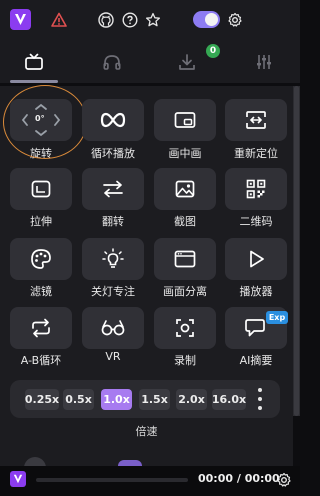 The width and height of the screenshot is (320, 496). I want to click on reposition-icon, so click(256, 120).